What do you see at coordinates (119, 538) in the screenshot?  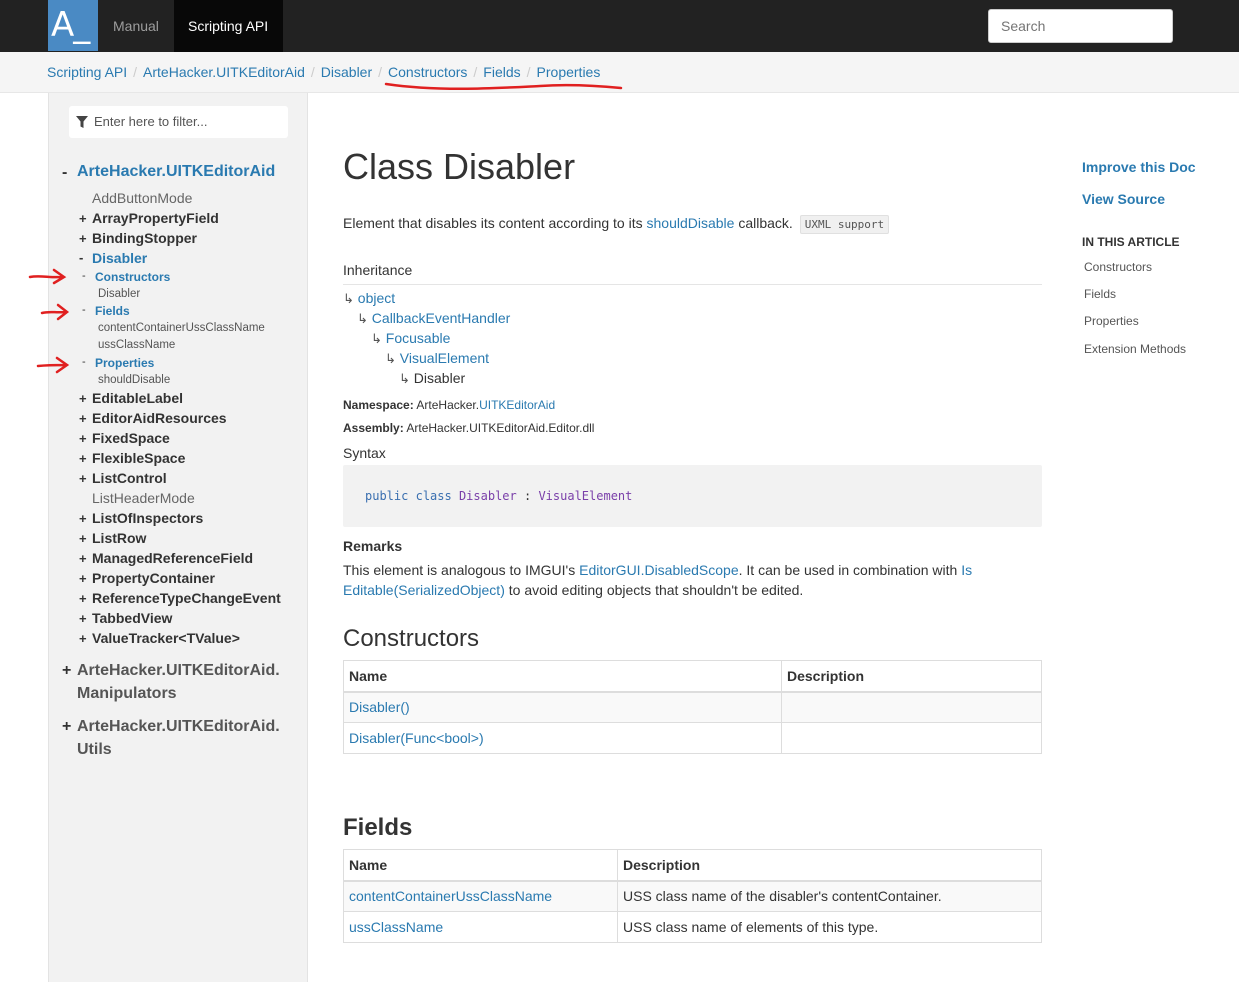 I see `sidebar-class-listrow: ListRow` at bounding box center [119, 538].